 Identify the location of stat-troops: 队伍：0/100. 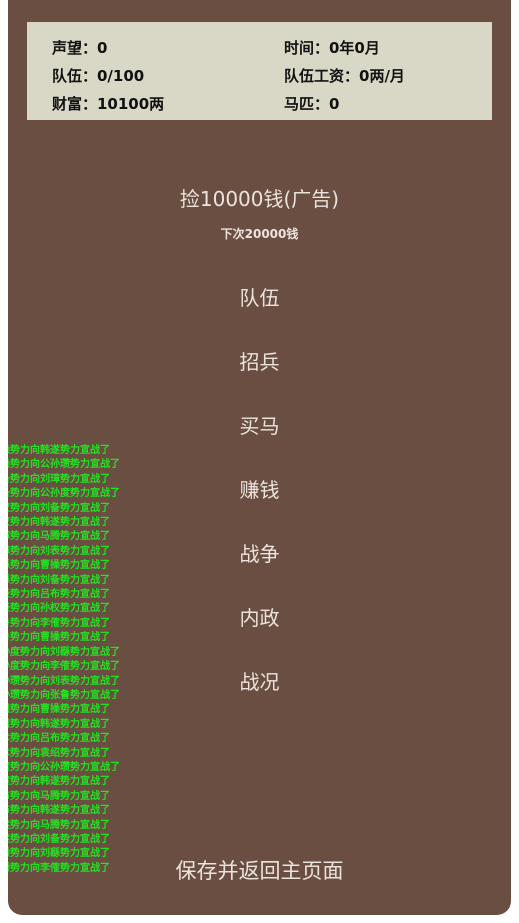
(98, 76).